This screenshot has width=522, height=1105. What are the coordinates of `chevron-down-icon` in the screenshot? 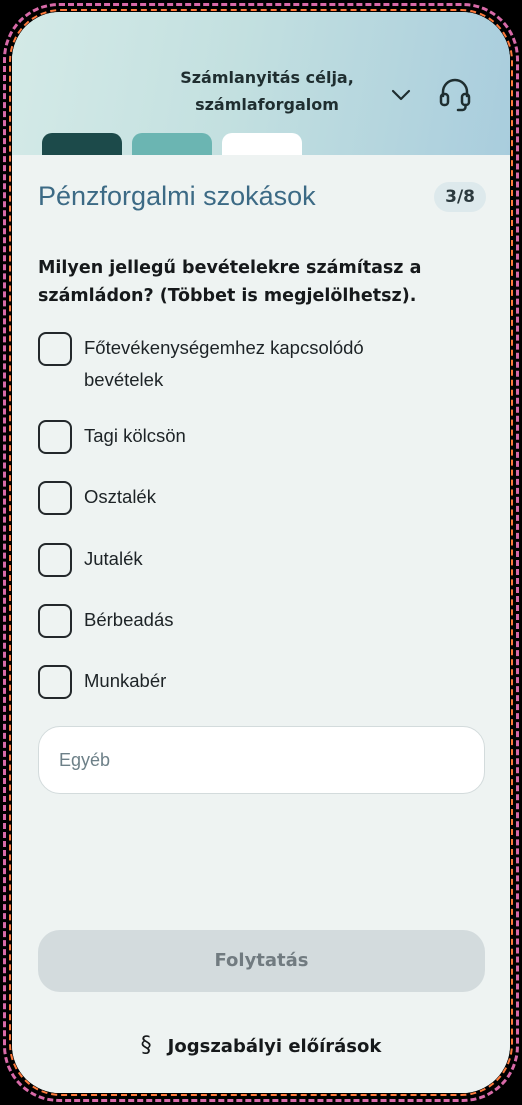 It's located at (401, 95).